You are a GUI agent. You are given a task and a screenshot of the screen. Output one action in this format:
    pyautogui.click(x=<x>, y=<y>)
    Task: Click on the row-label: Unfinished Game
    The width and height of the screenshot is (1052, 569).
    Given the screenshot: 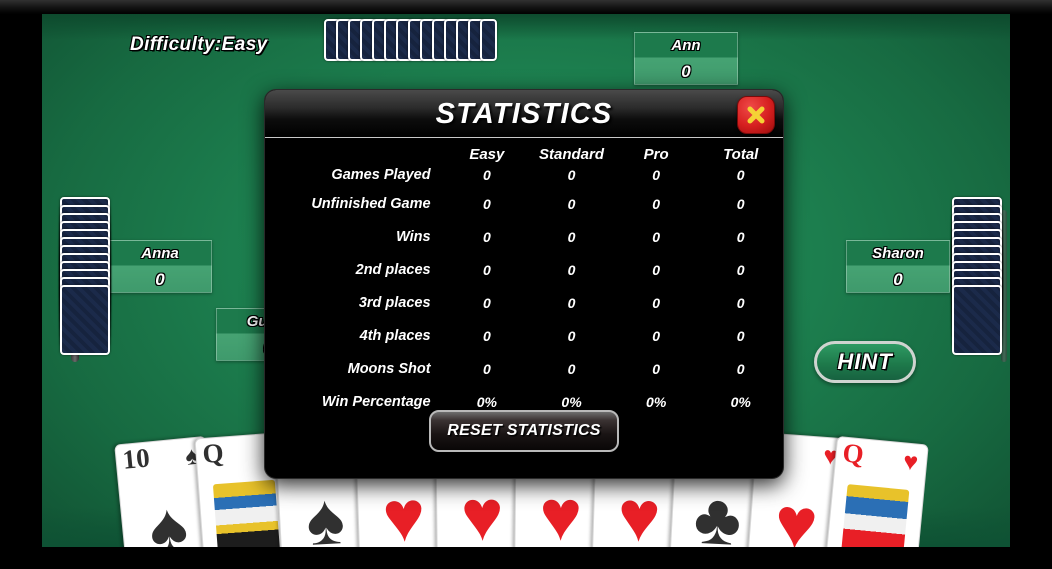 What is the action you would take?
    pyautogui.click(x=371, y=203)
    